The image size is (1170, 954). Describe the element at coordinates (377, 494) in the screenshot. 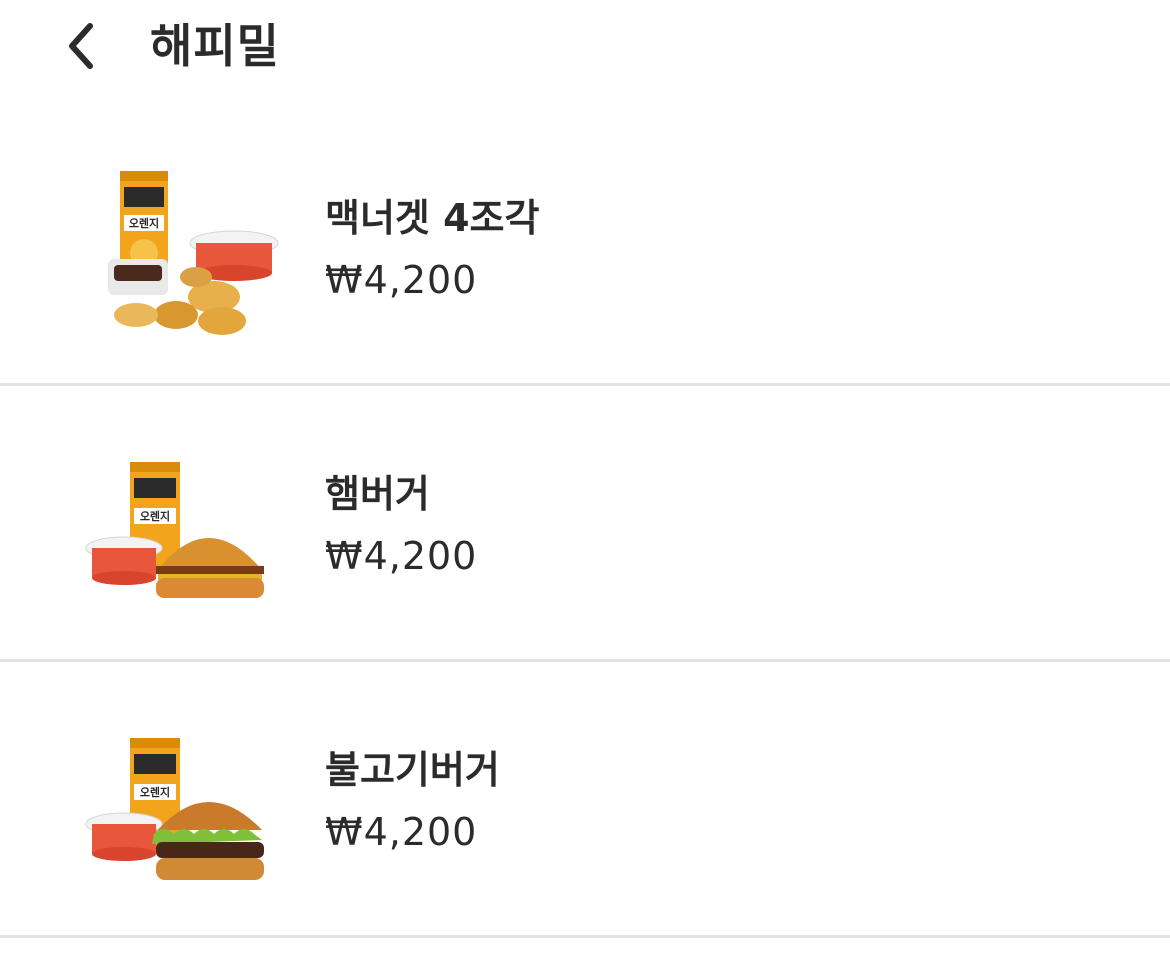

I see `item-name: 햄버거` at that location.